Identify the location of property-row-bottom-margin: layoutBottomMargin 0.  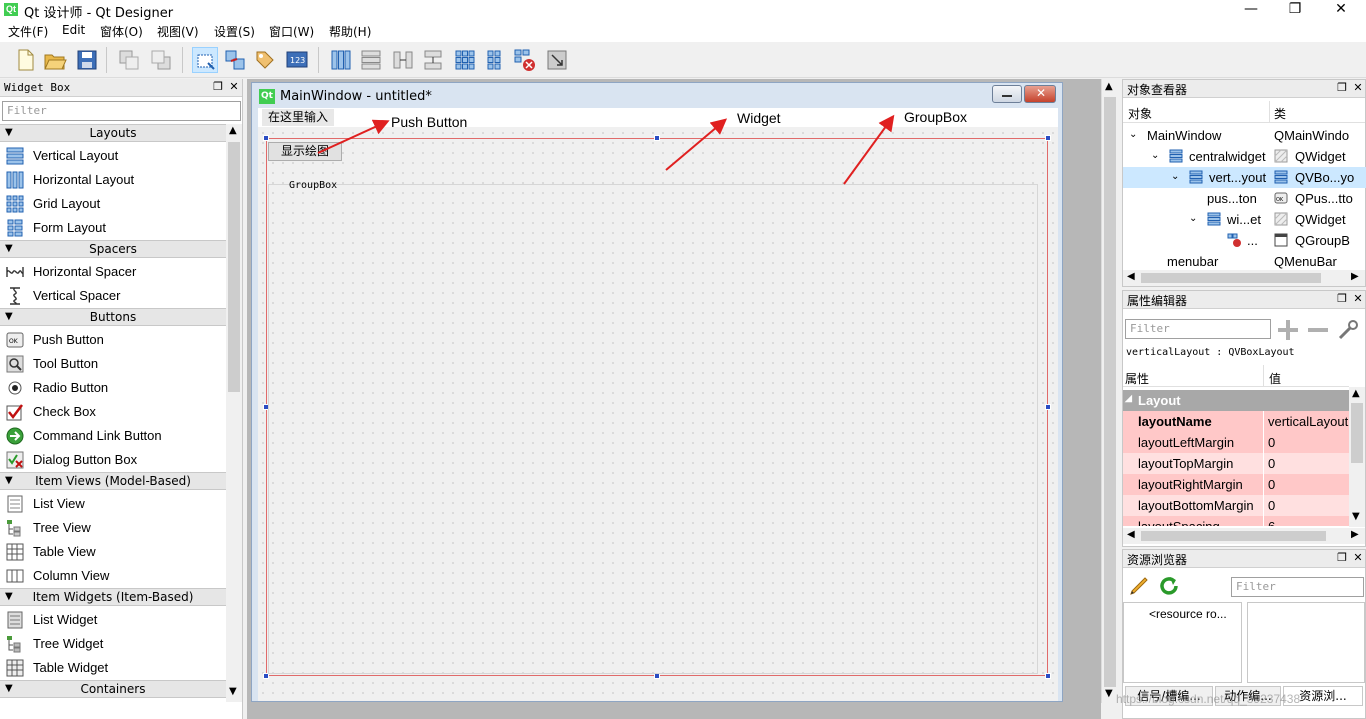
(1236, 505).